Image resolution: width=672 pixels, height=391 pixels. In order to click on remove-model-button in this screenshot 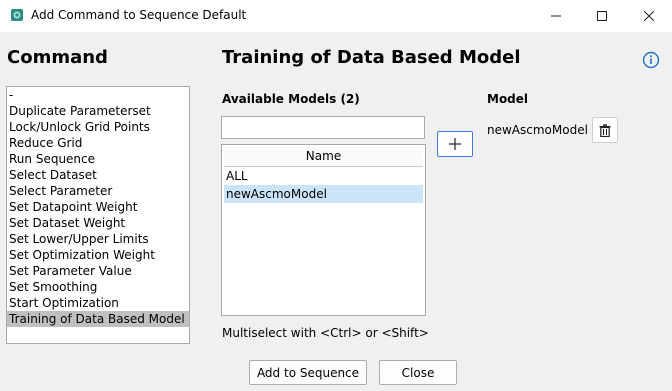, I will do `click(605, 130)`.